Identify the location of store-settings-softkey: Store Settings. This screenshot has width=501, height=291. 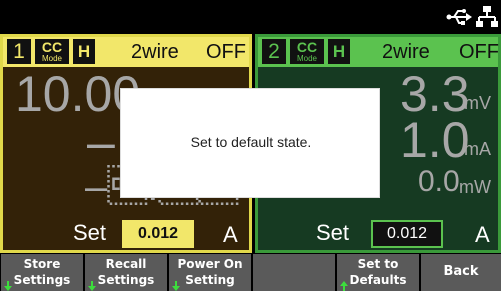
(42, 272).